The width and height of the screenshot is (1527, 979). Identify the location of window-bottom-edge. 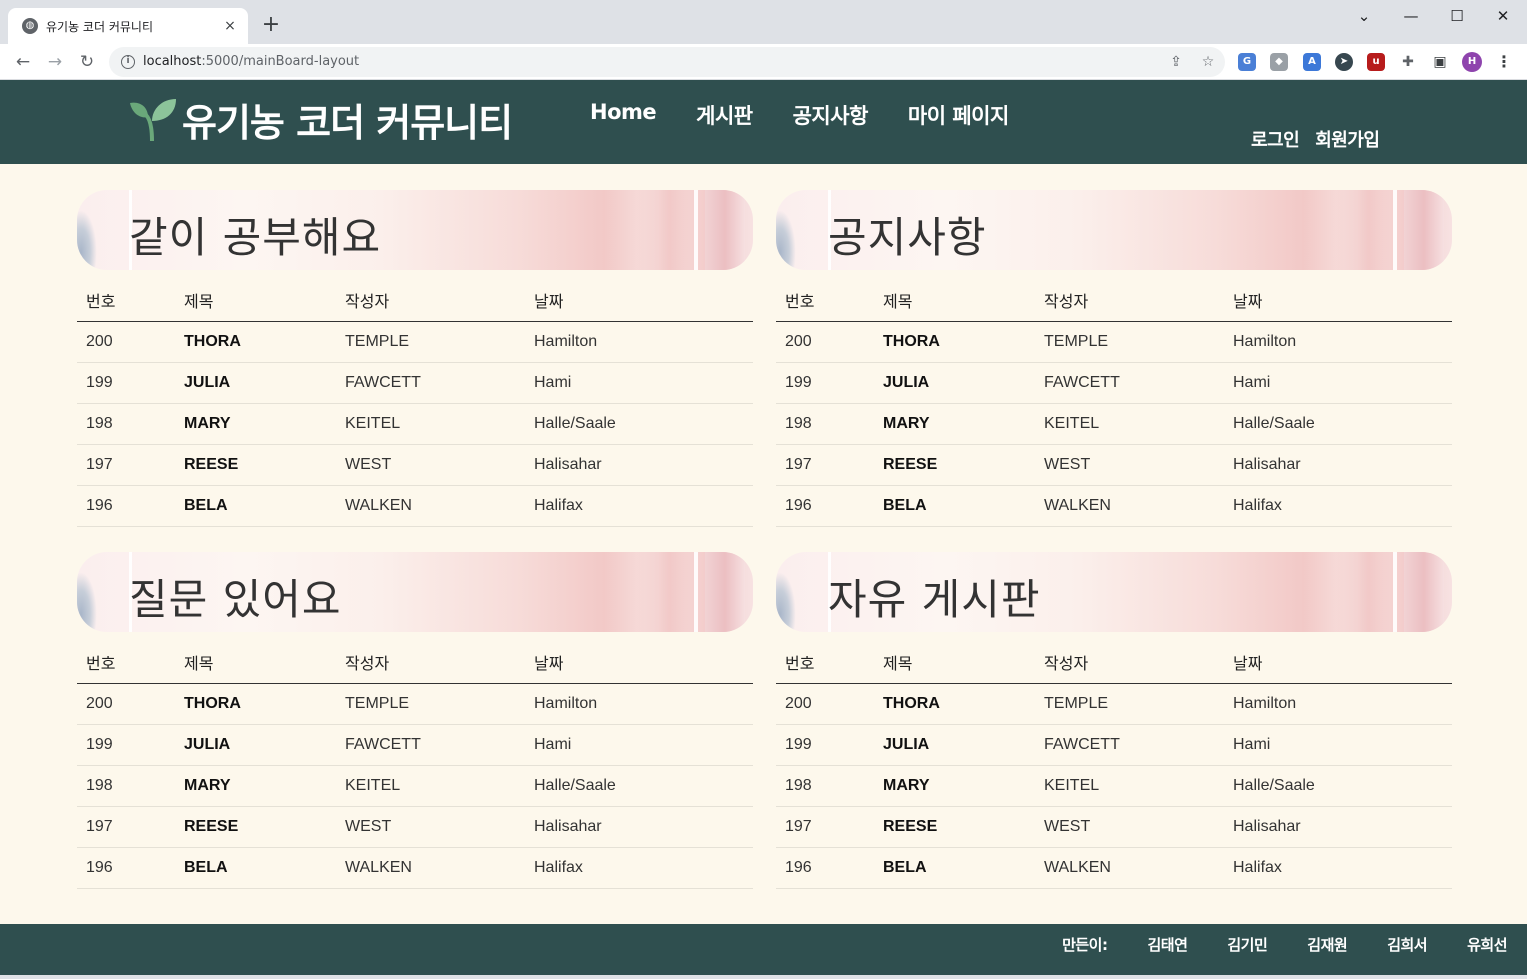
(763, 977).